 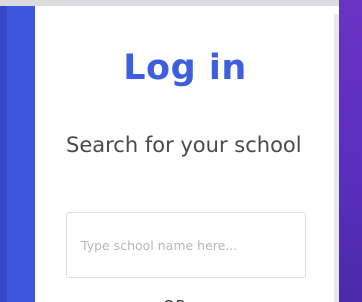 What do you see at coordinates (350, 151) in the screenshot?
I see `right-background-panel` at bounding box center [350, 151].